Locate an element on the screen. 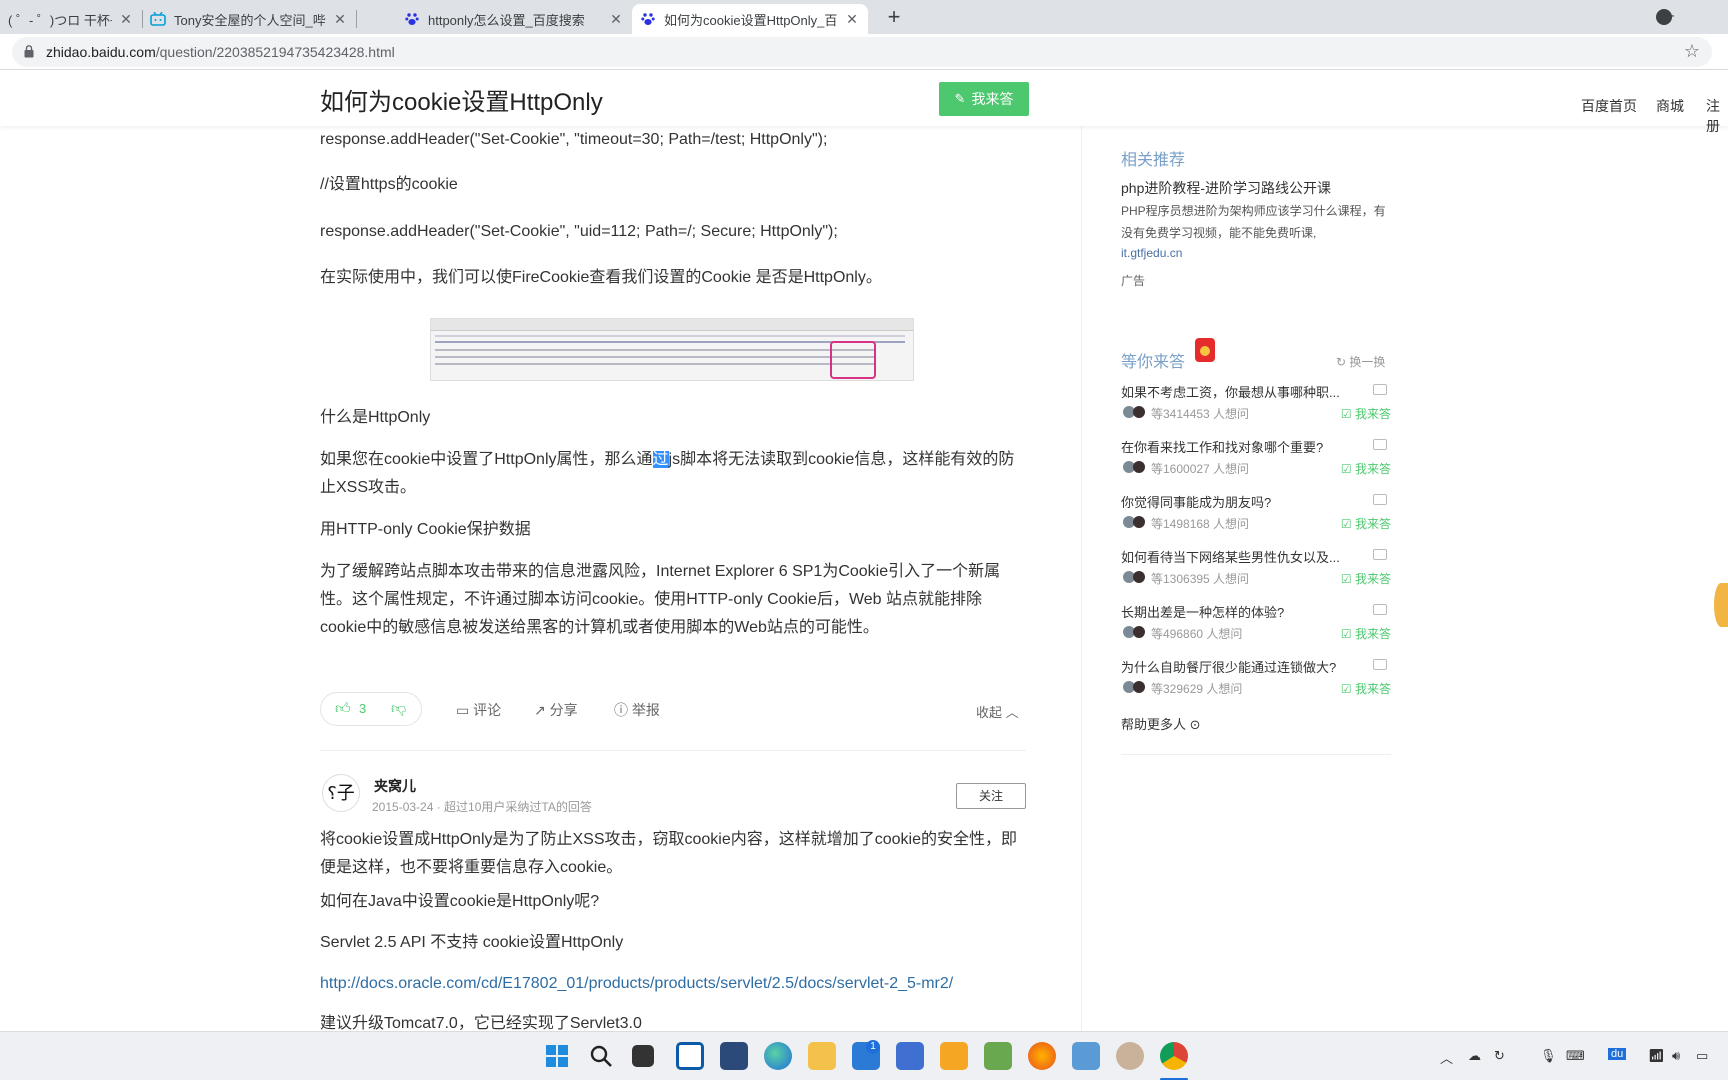 This screenshot has width=1728, height=1080. cloud-icon: ☁ is located at coordinates (1474, 1056).